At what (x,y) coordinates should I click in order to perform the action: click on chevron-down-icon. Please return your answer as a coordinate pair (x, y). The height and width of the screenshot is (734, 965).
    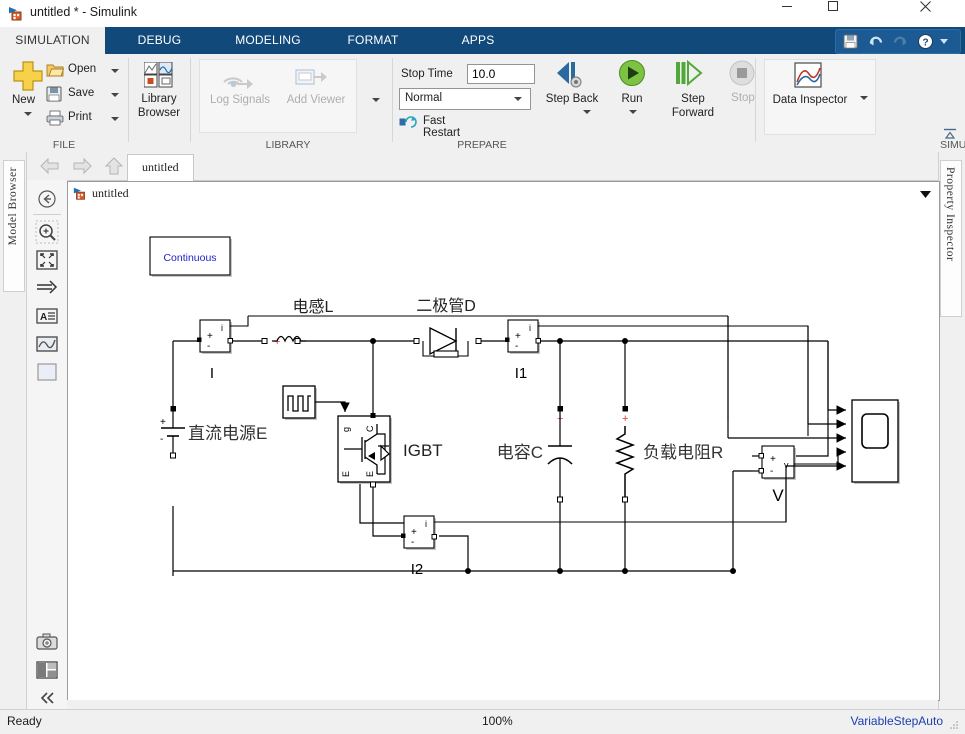
    Looking at the image, I should click on (944, 41).